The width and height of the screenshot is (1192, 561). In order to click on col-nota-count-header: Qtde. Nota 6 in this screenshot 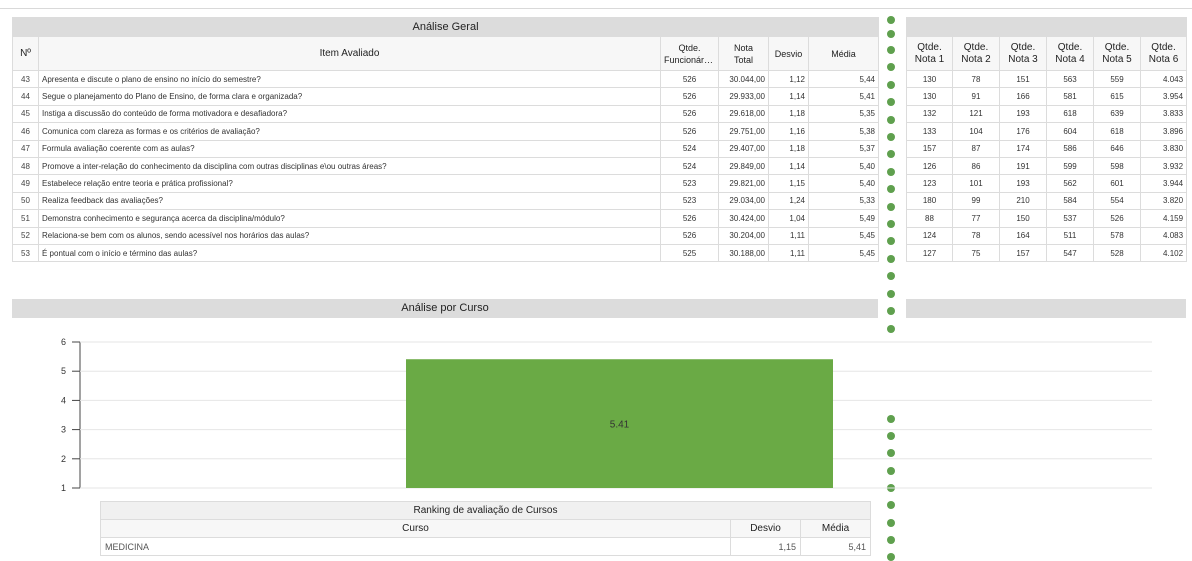, I will do `click(1163, 53)`.